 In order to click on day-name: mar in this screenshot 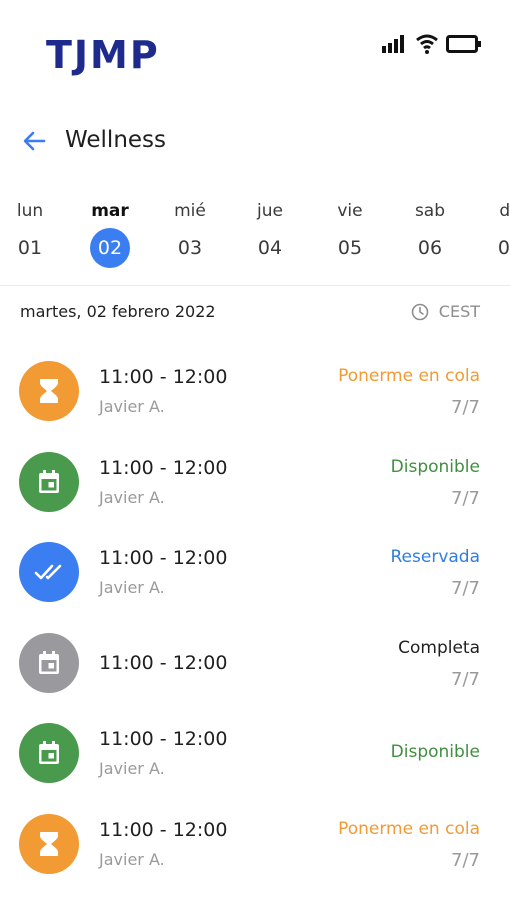, I will do `click(110, 211)`.